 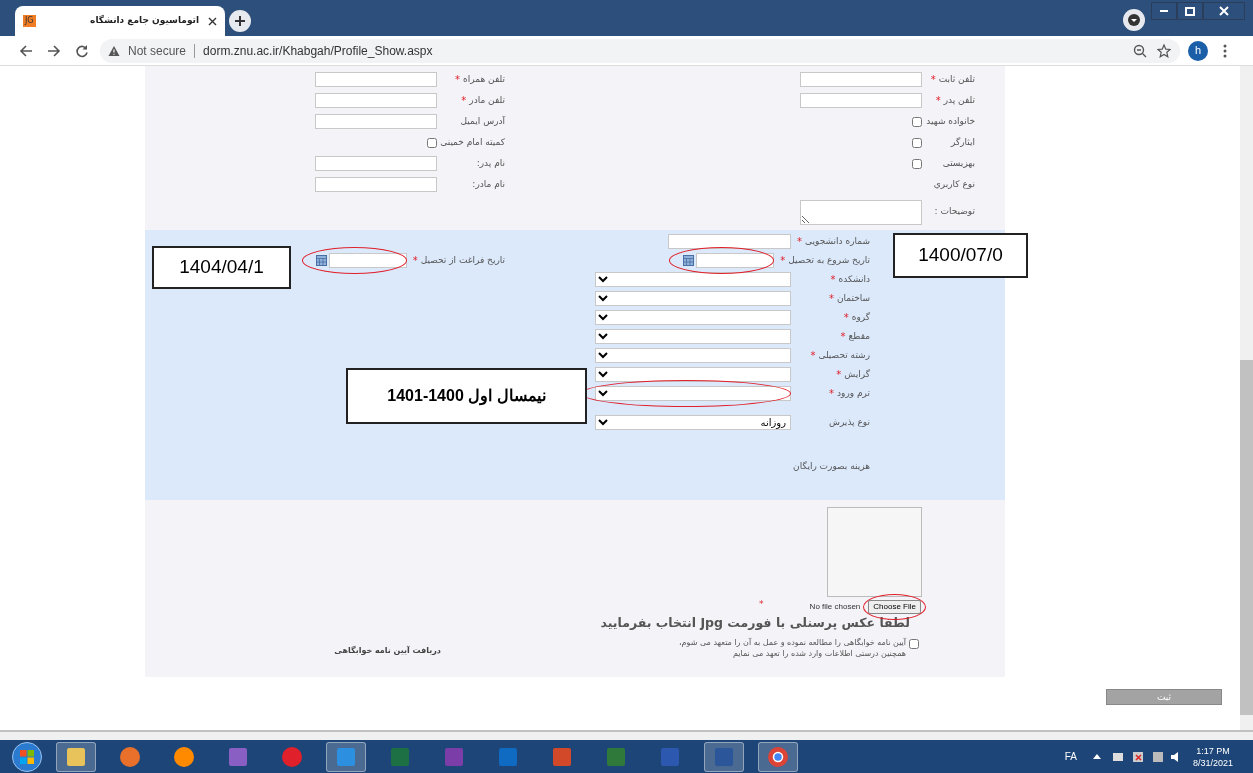 What do you see at coordinates (960, 255) in the screenshot?
I see `callout-box: 1400/07/0` at bounding box center [960, 255].